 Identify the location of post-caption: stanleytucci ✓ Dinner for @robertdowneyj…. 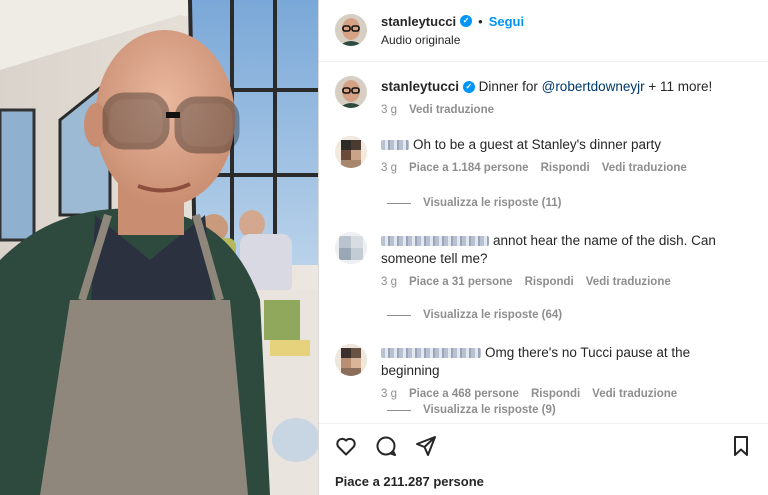
(543, 96).